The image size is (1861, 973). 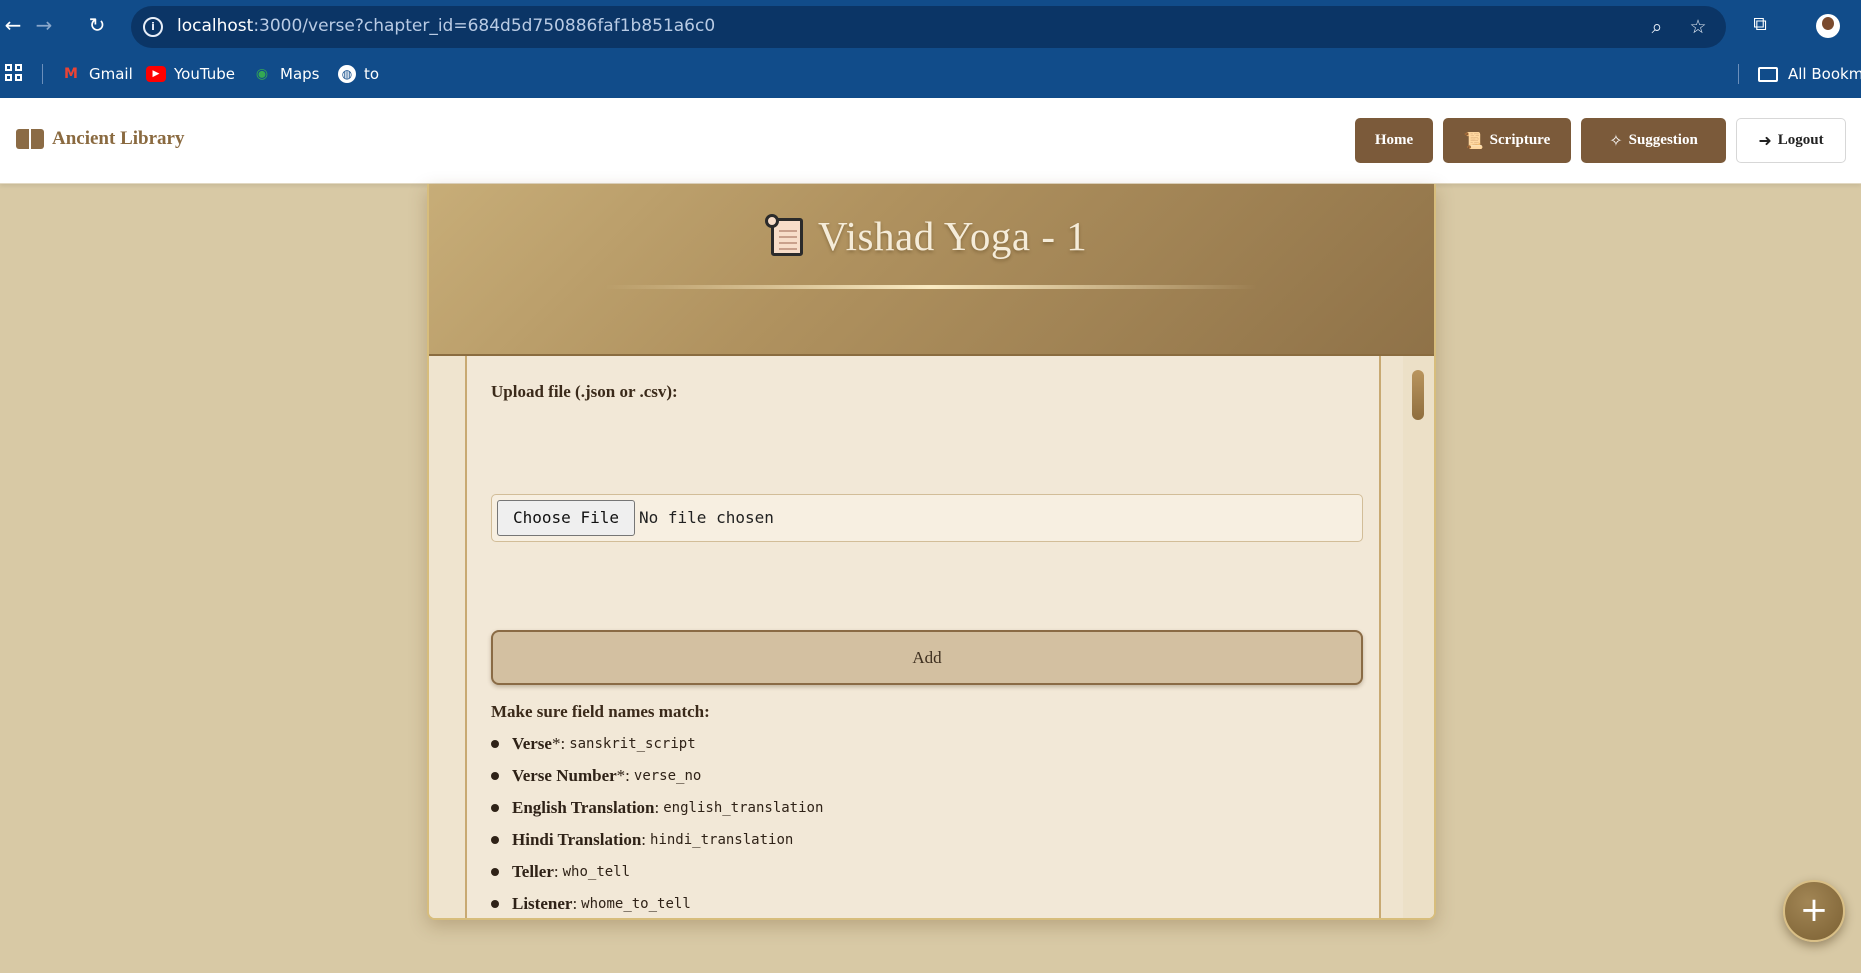 What do you see at coordinates (1765, 140) in the screenshot?
I see `logout-icon: ➜` at bounding box center [1765, 140].